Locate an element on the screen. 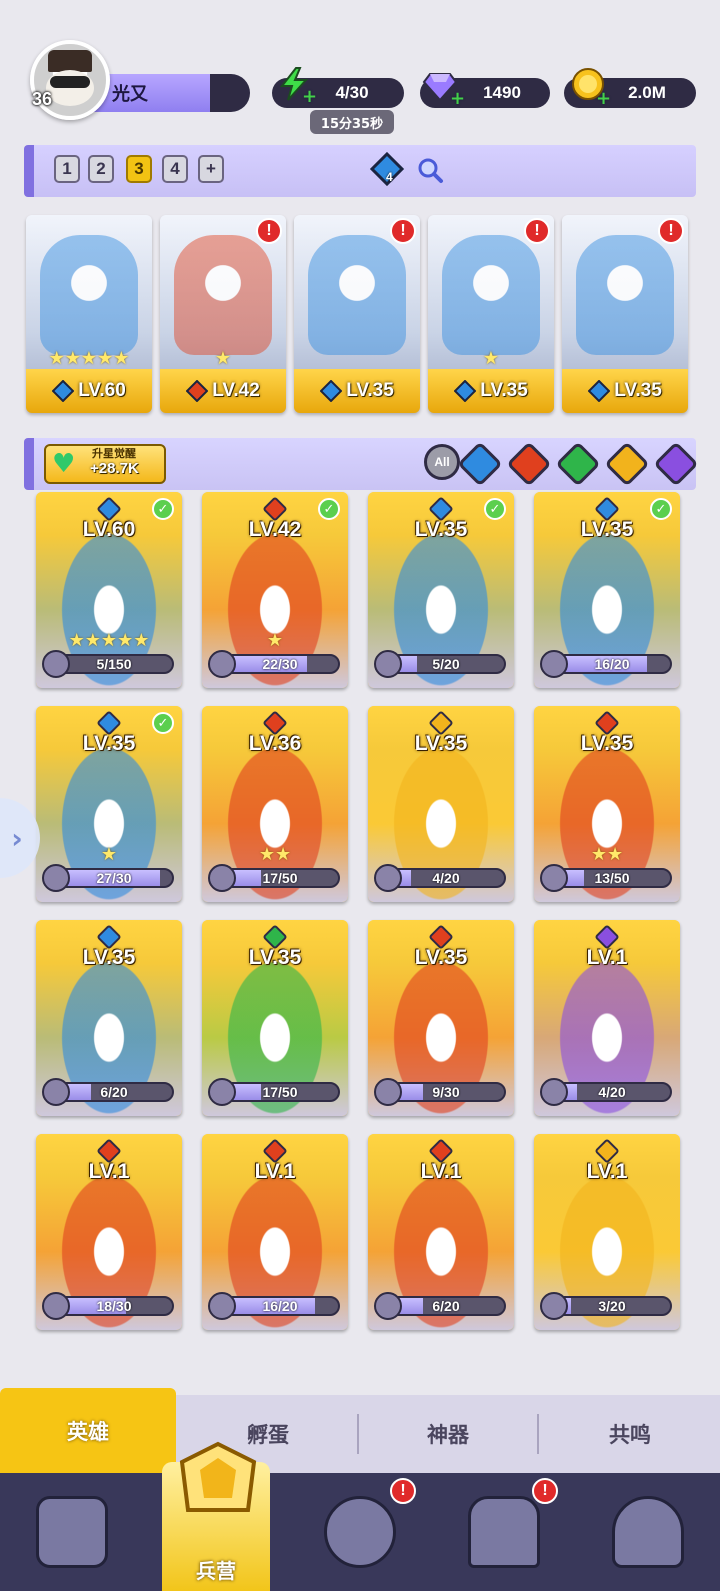  hero-card: ✓ LV.60 ★★★★★ 5/150 is located at coordinates (109, 590).